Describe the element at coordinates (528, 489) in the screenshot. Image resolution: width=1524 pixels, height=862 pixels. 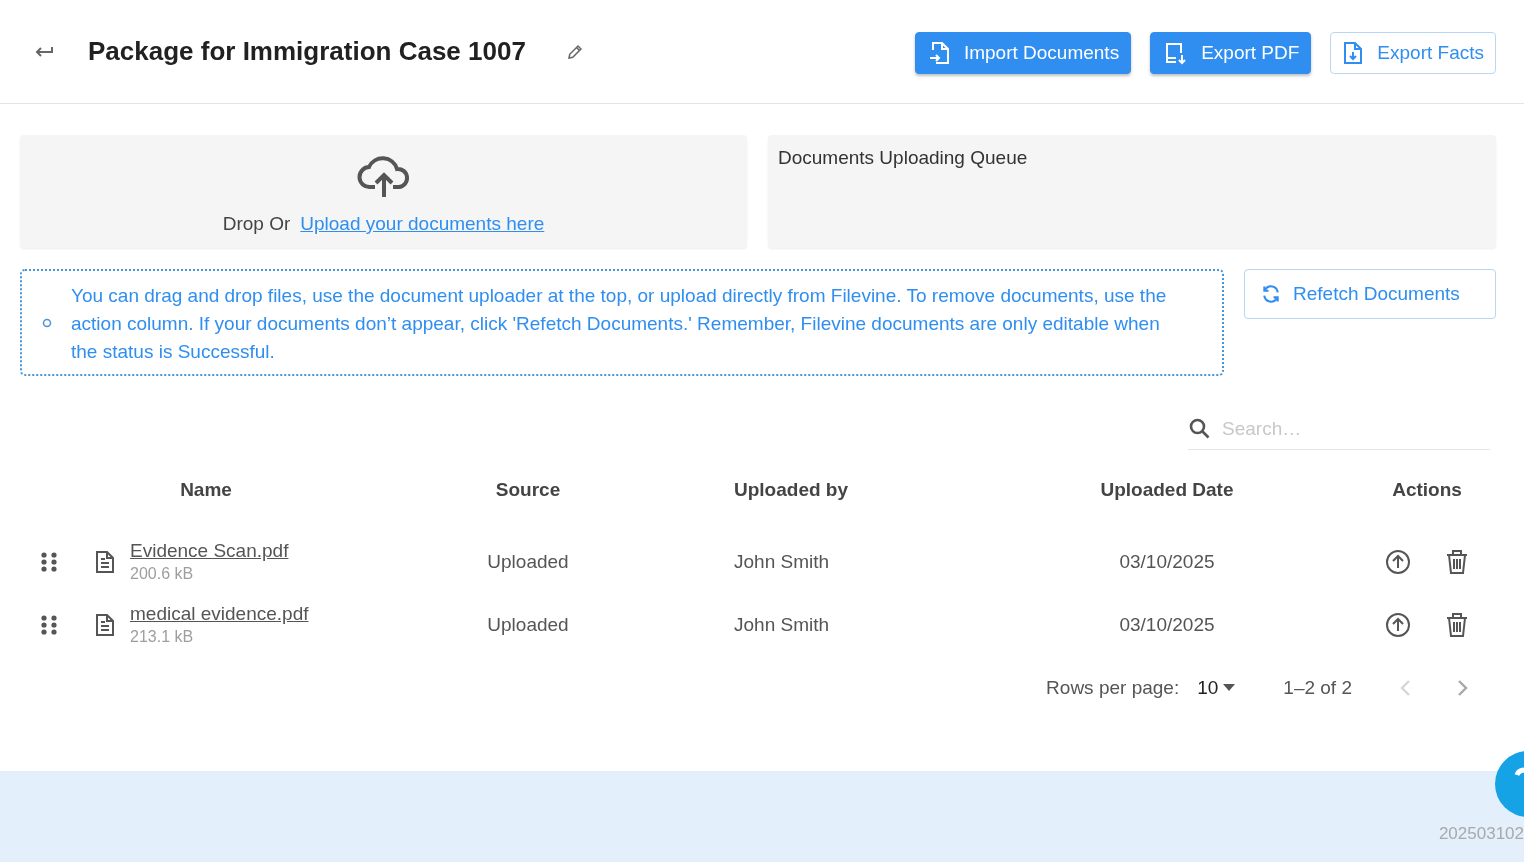
I see `column-header: Source` at that location.